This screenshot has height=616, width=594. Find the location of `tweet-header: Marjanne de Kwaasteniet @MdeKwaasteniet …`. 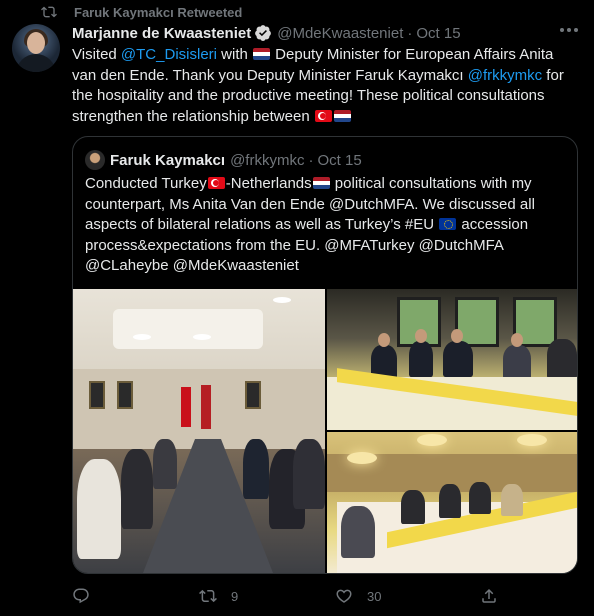

tweet-header: Marjanne de Kwaasteniet @MdeKwaasteniet … is located at coordinates (266, 33).